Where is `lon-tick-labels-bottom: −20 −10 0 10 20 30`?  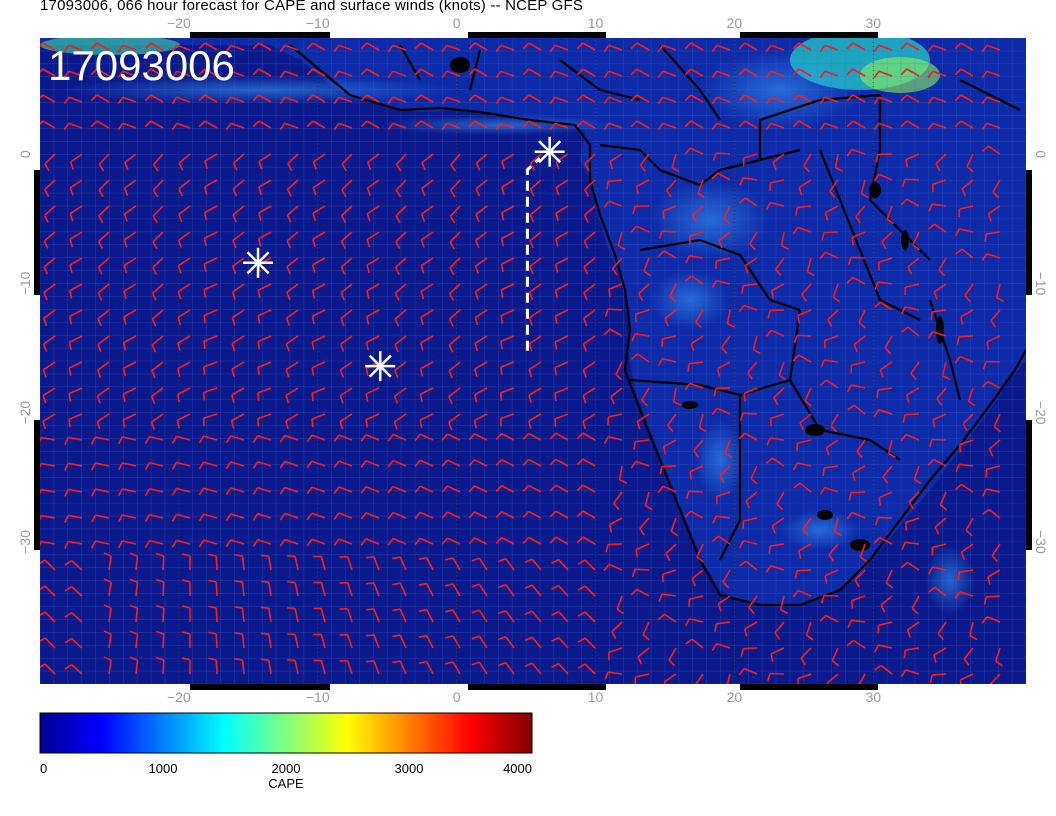 lon-tick-labels-bottom: −20 −10 0 10 20 30 is located at coordinates (524, 697).